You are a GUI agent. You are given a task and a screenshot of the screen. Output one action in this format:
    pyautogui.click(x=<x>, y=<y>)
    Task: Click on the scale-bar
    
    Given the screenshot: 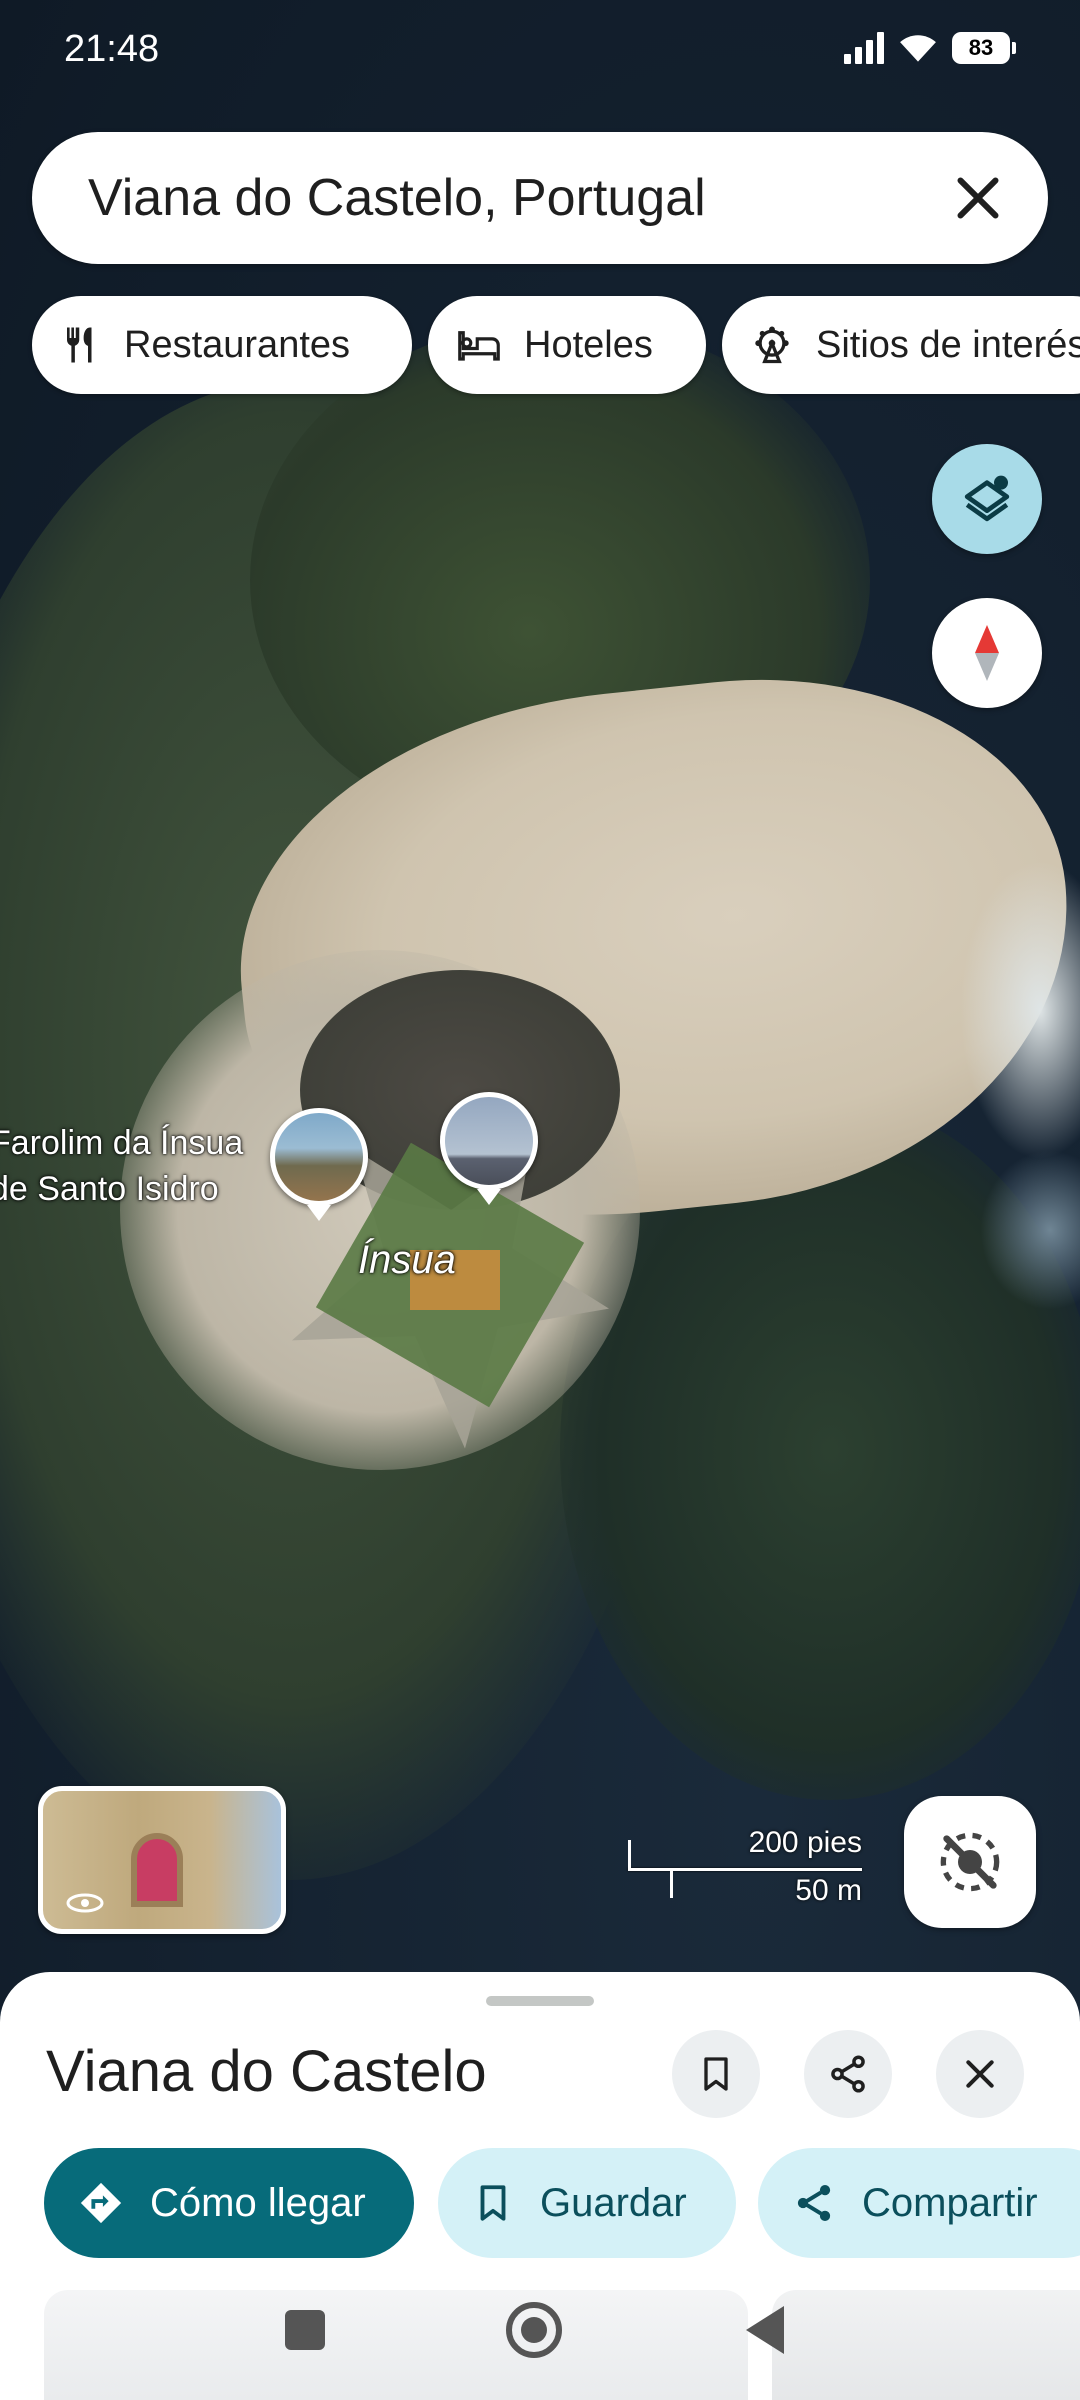 What is the action you would take?
    pyautogui.click(x=745, y=1869)
    